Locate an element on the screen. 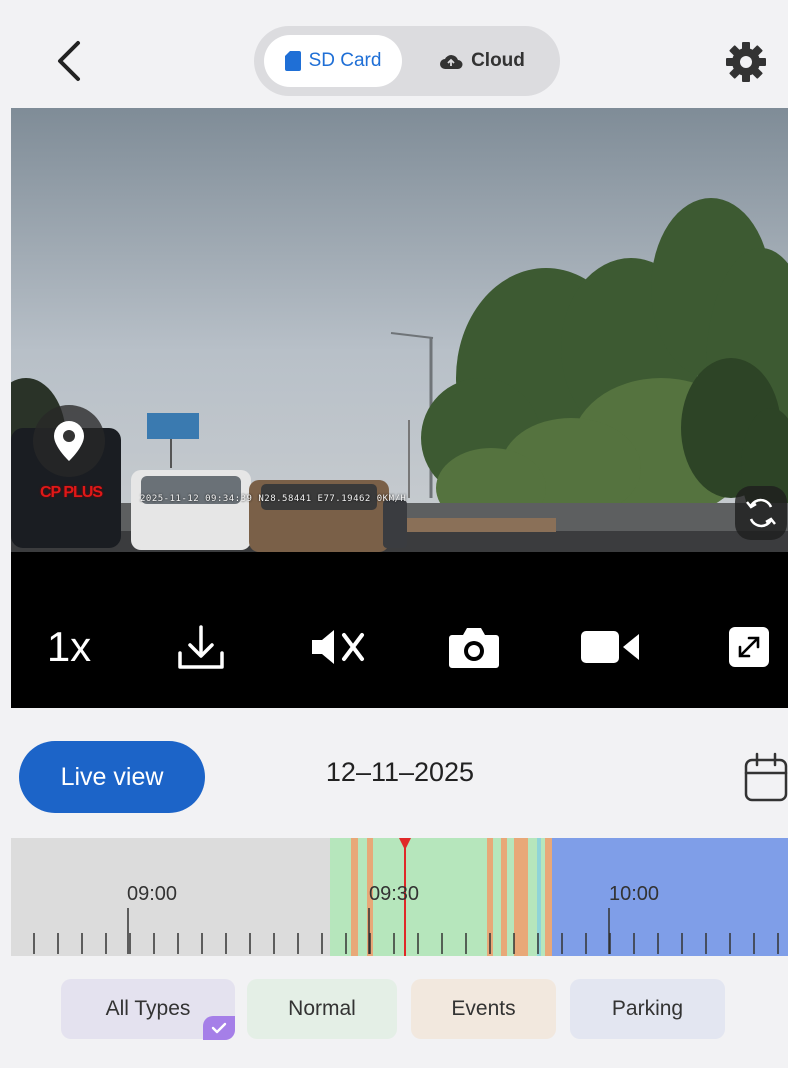 The width and height of the screenshot is (788, 1068). recording-timeline: 09:00 09:30 10:00 is located at coordinates (399, 897).